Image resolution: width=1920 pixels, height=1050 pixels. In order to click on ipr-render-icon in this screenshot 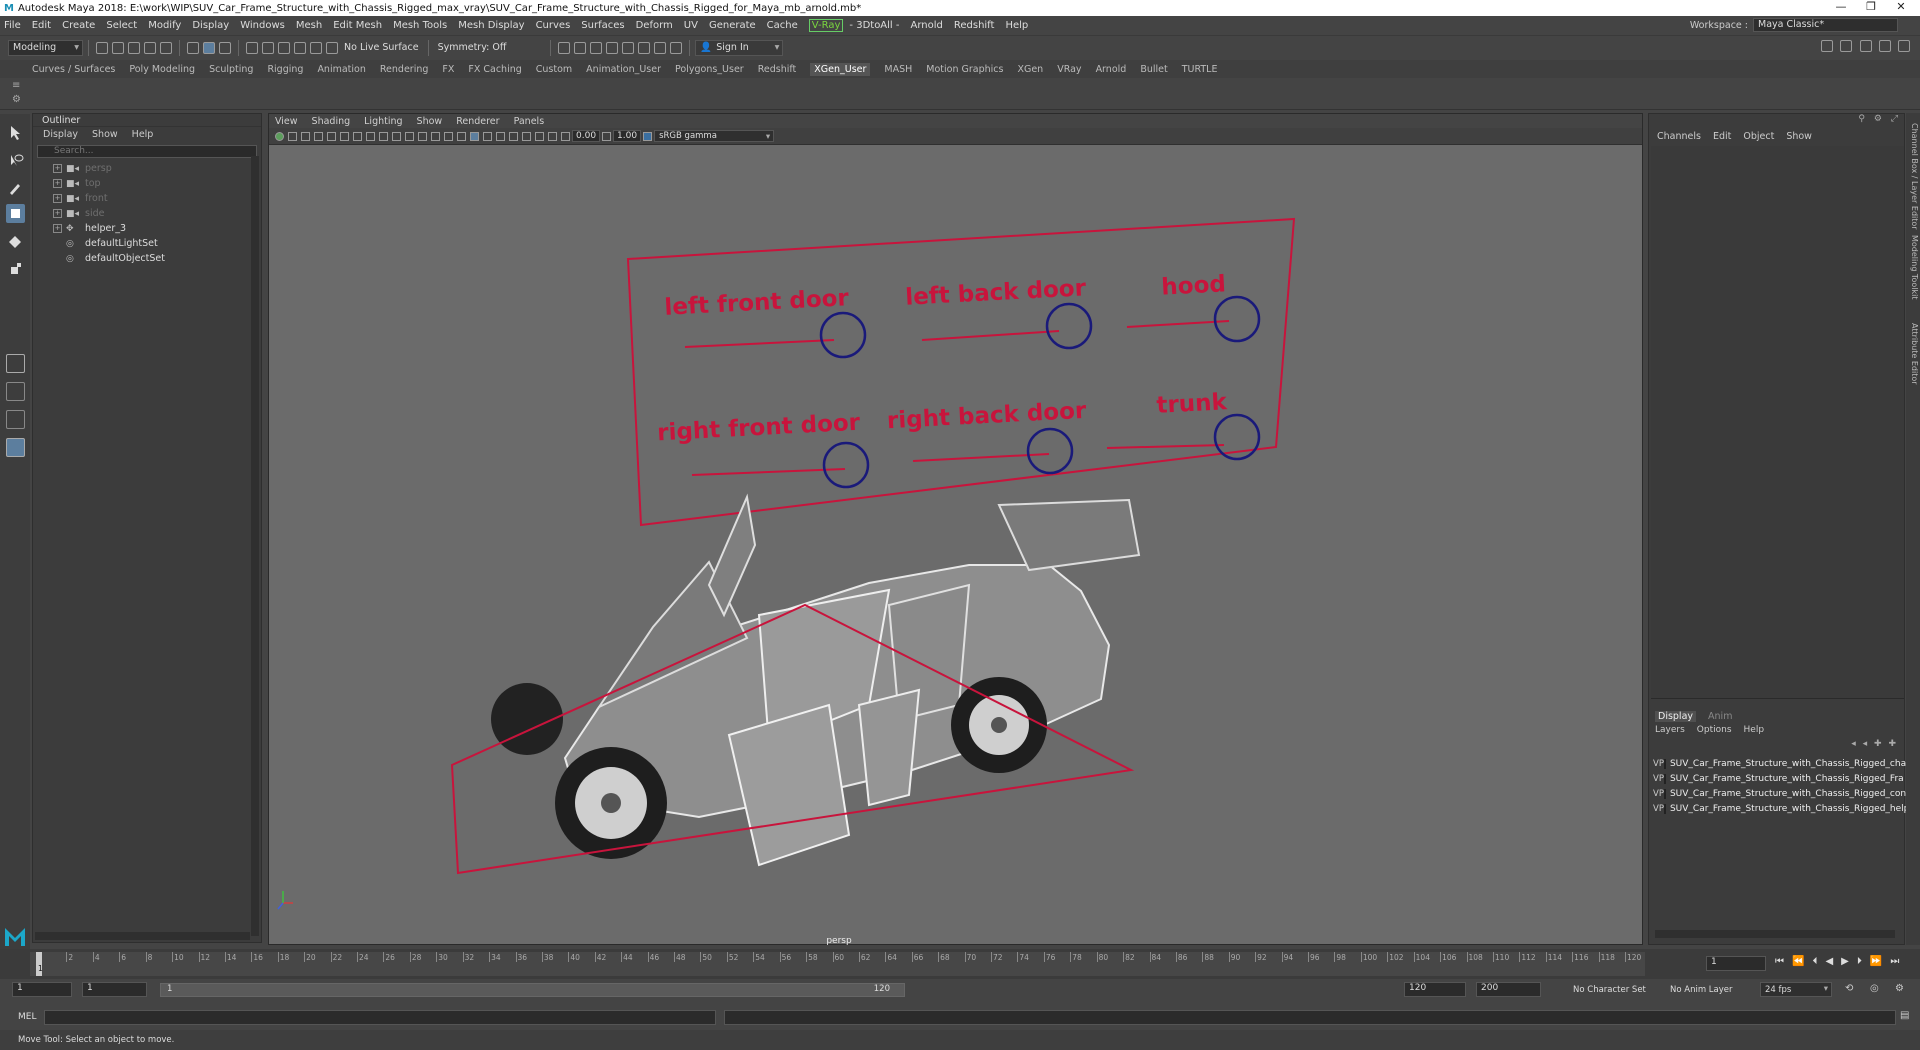, I will do `click(596, 47)`.